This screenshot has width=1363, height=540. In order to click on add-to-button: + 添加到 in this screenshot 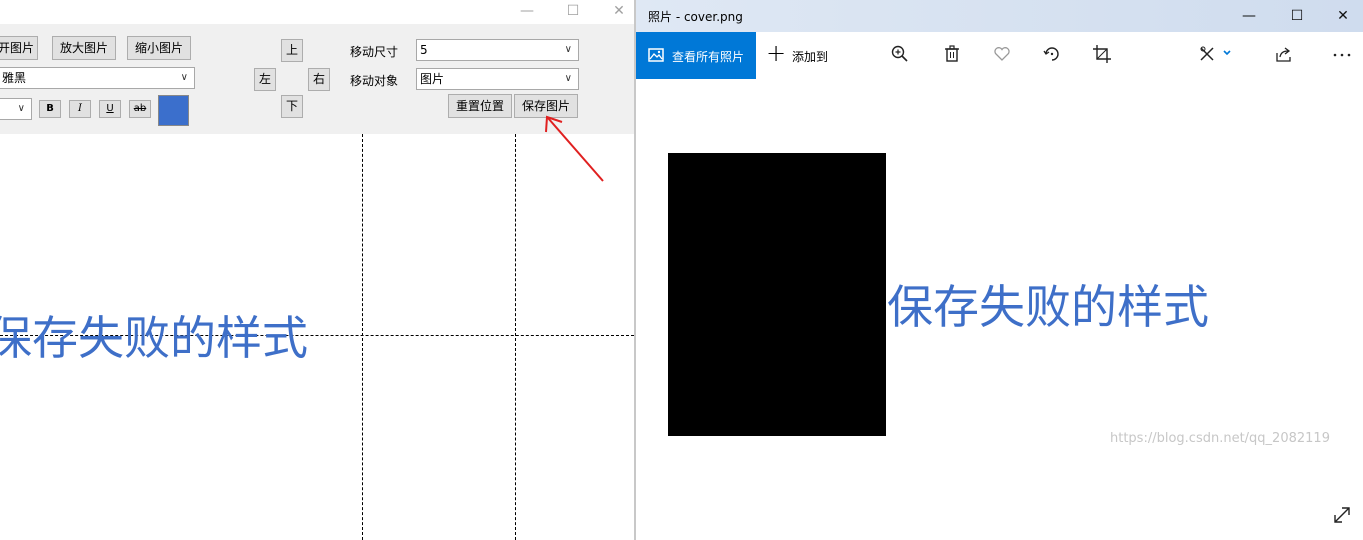, I will do `click(801, 55)`.